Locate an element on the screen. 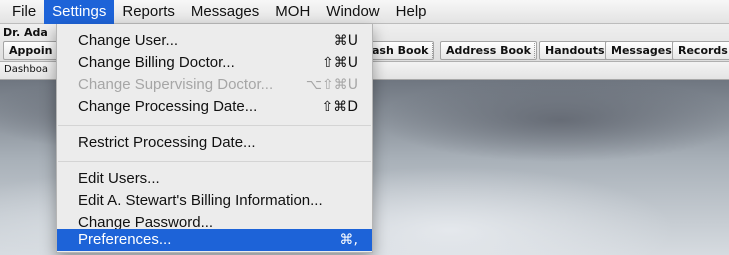 The image size is (729, 255). menu-moh: MOH is located at coordinates (292, 12).